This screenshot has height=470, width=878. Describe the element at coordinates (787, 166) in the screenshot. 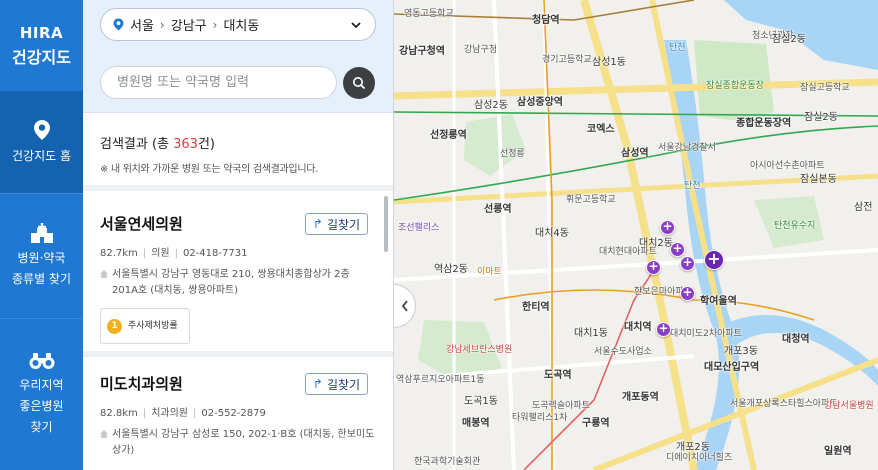

I see `map-label: 아시아선수촌아파트` at that location.